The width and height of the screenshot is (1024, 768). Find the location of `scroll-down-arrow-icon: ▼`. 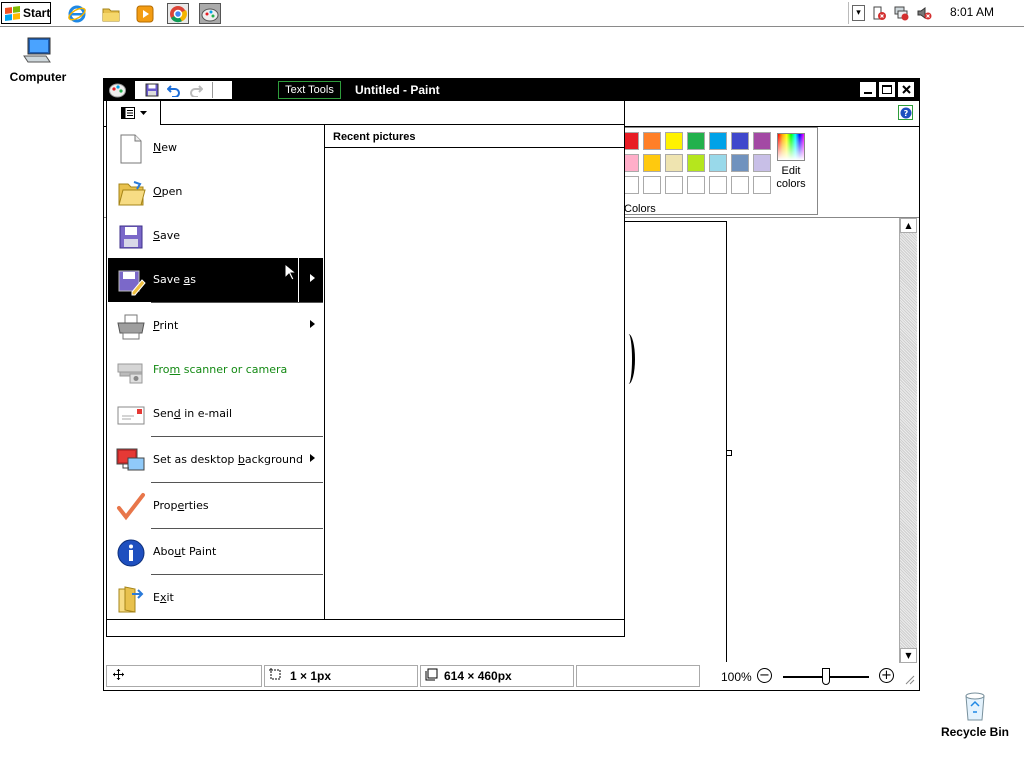

scroll-down-arrow-icon: ▼ is located at coordinates (908, 655).